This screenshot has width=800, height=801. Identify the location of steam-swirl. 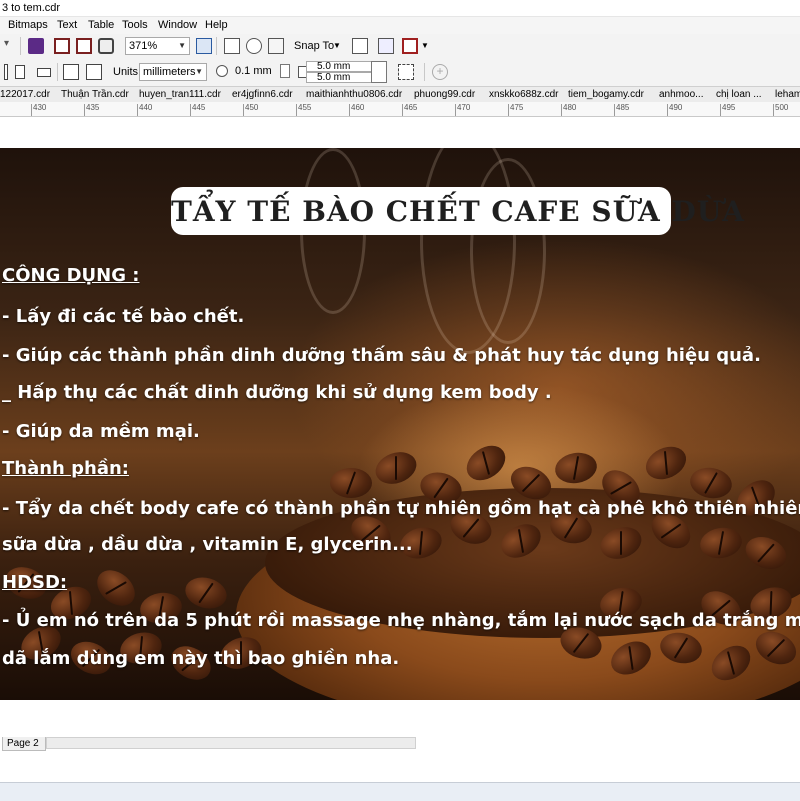
(508, 251).